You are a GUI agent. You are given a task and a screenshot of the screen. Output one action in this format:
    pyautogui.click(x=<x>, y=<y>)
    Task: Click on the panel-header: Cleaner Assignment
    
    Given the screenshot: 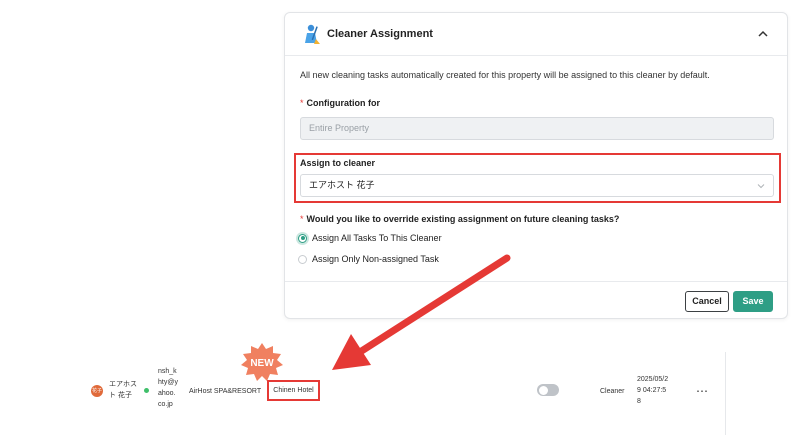 What is the action you would take?
    pyautogui.click(x=536, y=34)
    